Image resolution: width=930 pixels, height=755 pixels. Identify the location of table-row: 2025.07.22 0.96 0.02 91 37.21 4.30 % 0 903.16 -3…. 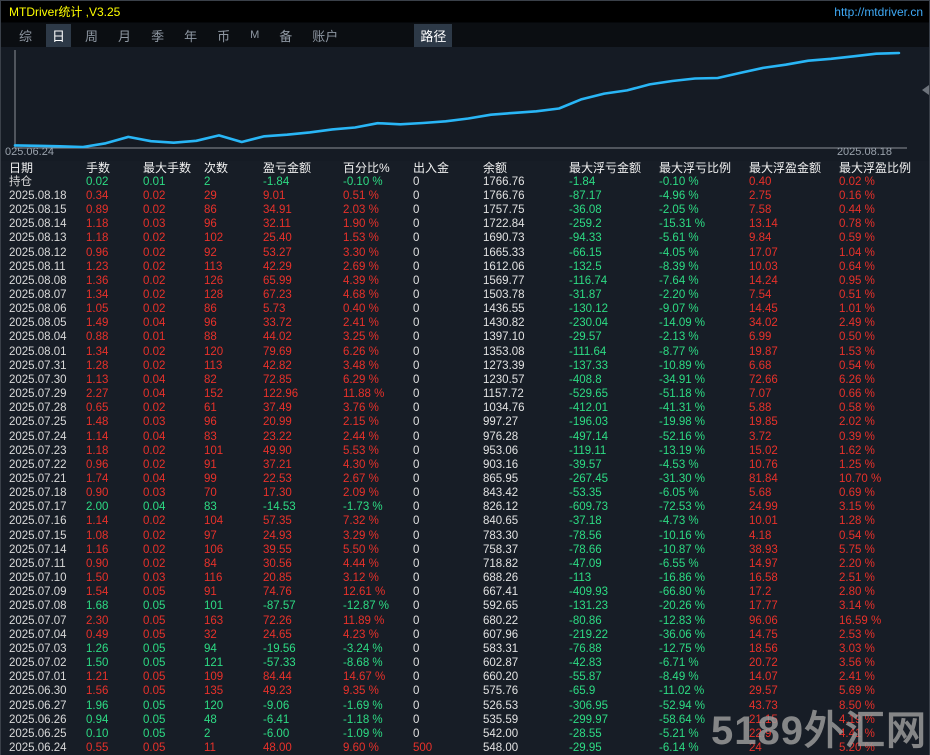
(465, 465).